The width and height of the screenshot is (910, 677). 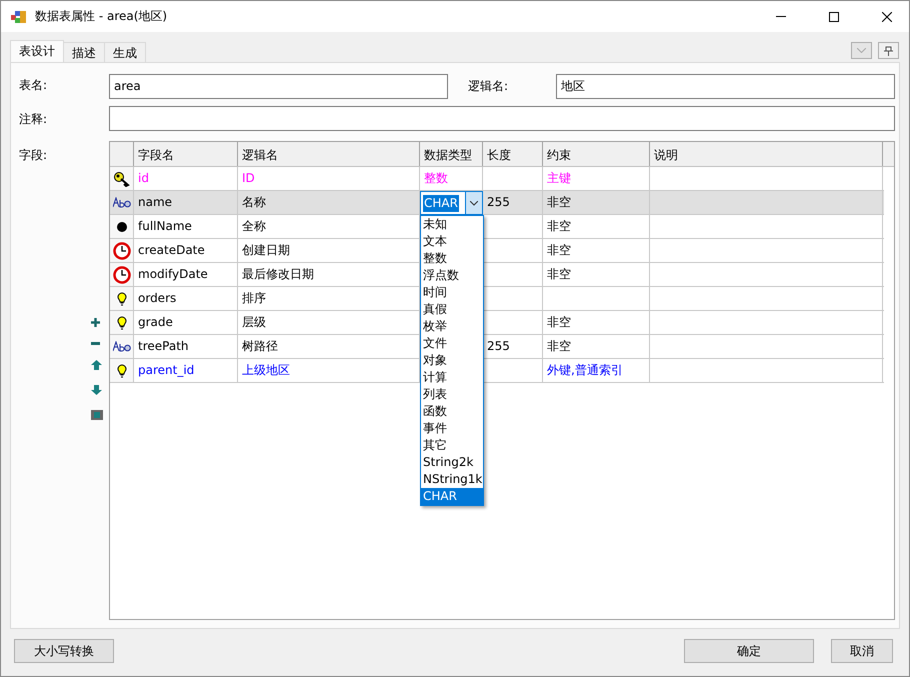 I want to click on table-cell: 最后修改日期, so click(x=278, y=274).